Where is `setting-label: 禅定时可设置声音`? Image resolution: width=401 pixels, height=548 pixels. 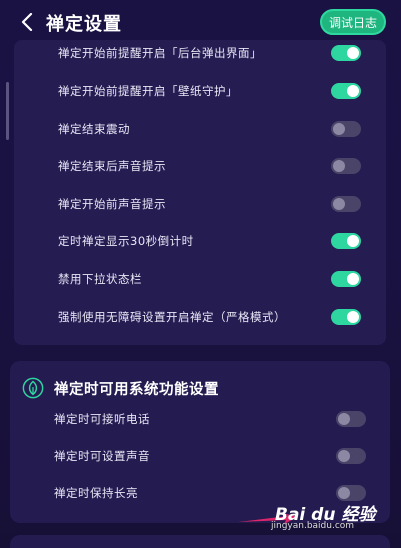
setting-label: 禅定时可设置声音 is located at coordinates (102, 456).